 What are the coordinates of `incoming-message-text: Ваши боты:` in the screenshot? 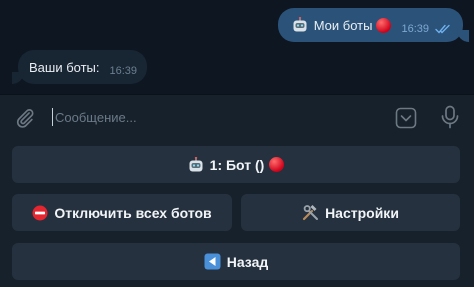 It's located at (64, 67).